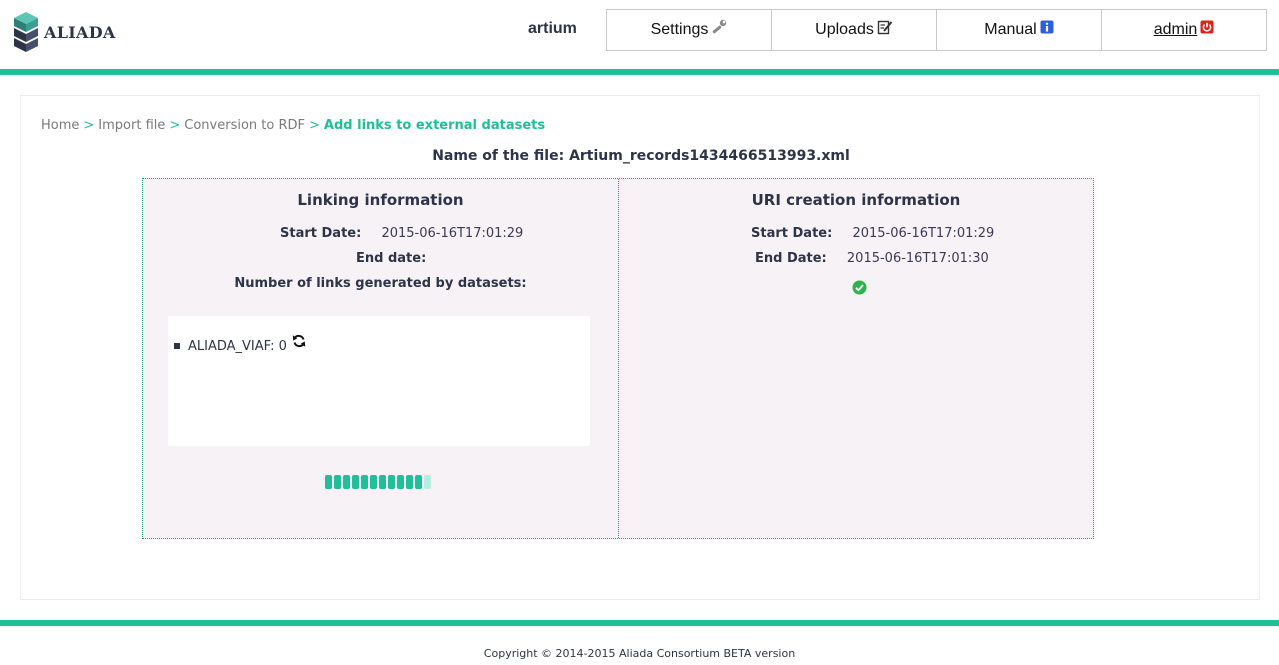  I want to click on uploads-label: Uploads, so click(844, 29).